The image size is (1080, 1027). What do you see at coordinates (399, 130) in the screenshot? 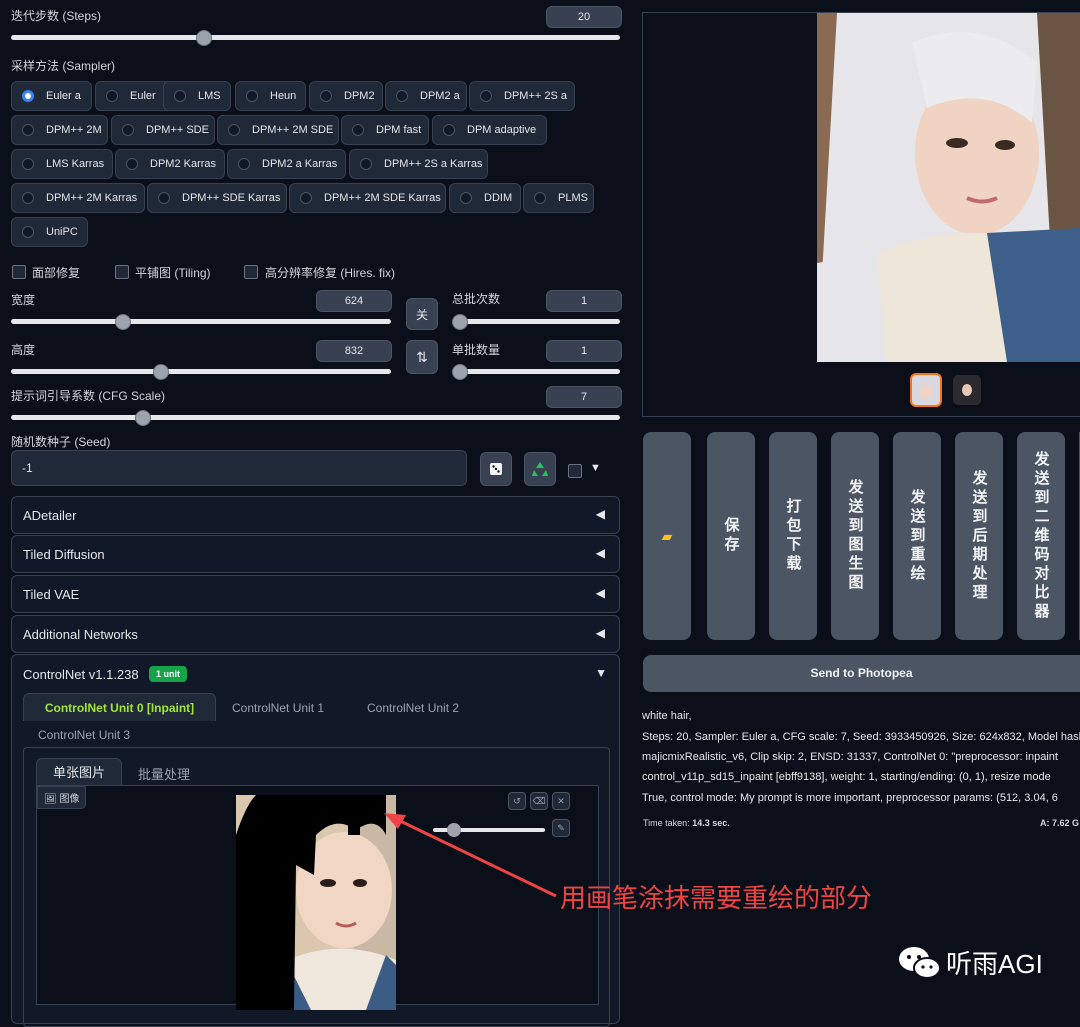
I see `sampler-option-label: DPM fast` at bounding box center [399, 130].